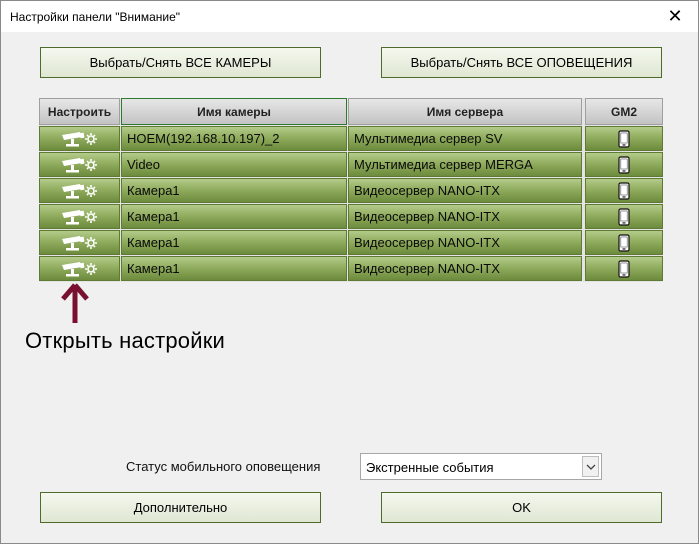  I want to click on title-bar: Настройки панели "Внимание" ✕, so click(349, 16).